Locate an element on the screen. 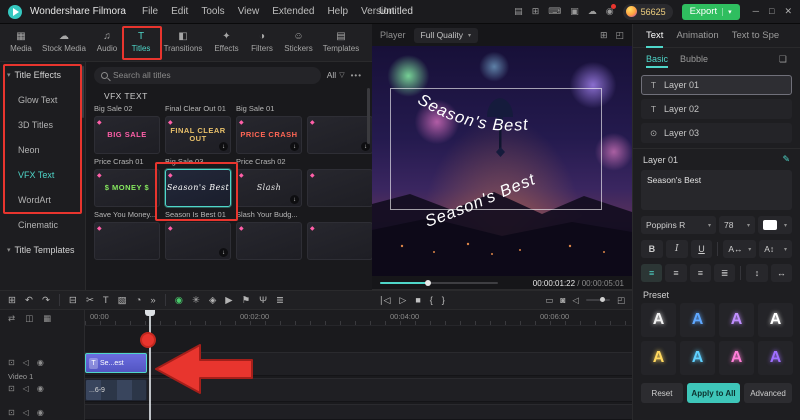  item-label: Final Clear Out 01 is located at coordinates (198, 108).